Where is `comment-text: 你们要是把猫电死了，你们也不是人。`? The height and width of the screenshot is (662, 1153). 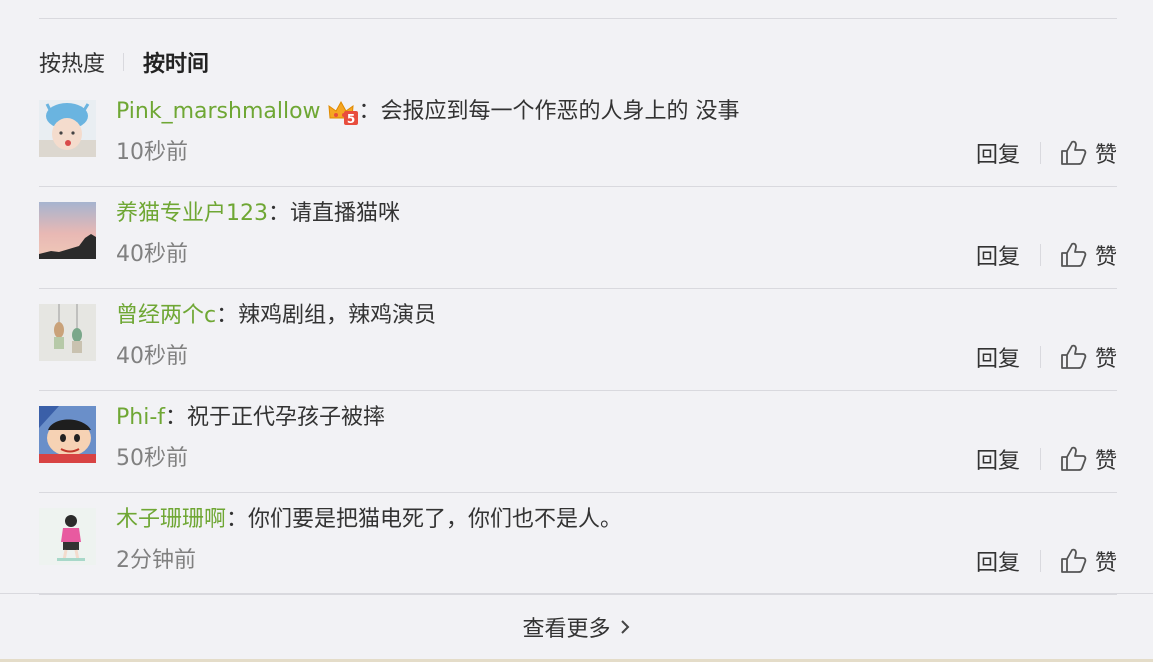 comment-text: 你们要是把猫电死了，你们也不是人。 is located at coordinates (435, 519).